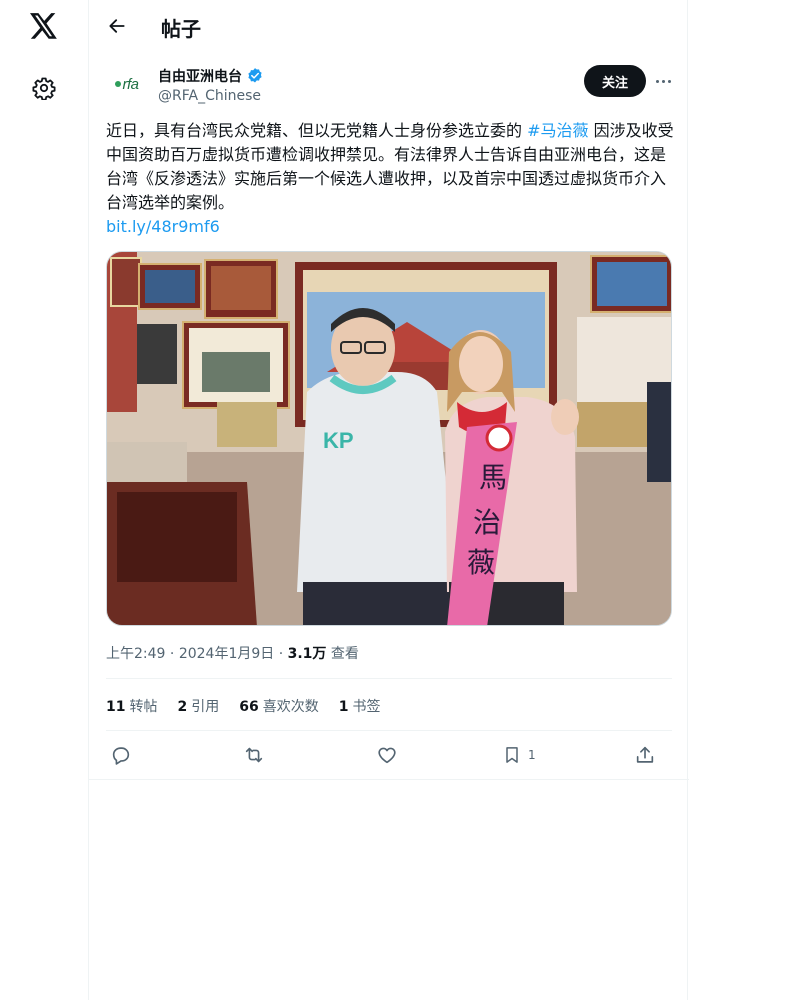 This screenshot has height=1000, width=800. What do you see at coordinates (200, 76) in the screenshot?
I see `author-name: 自由亚洲电台` at bounding box center [200, 76].